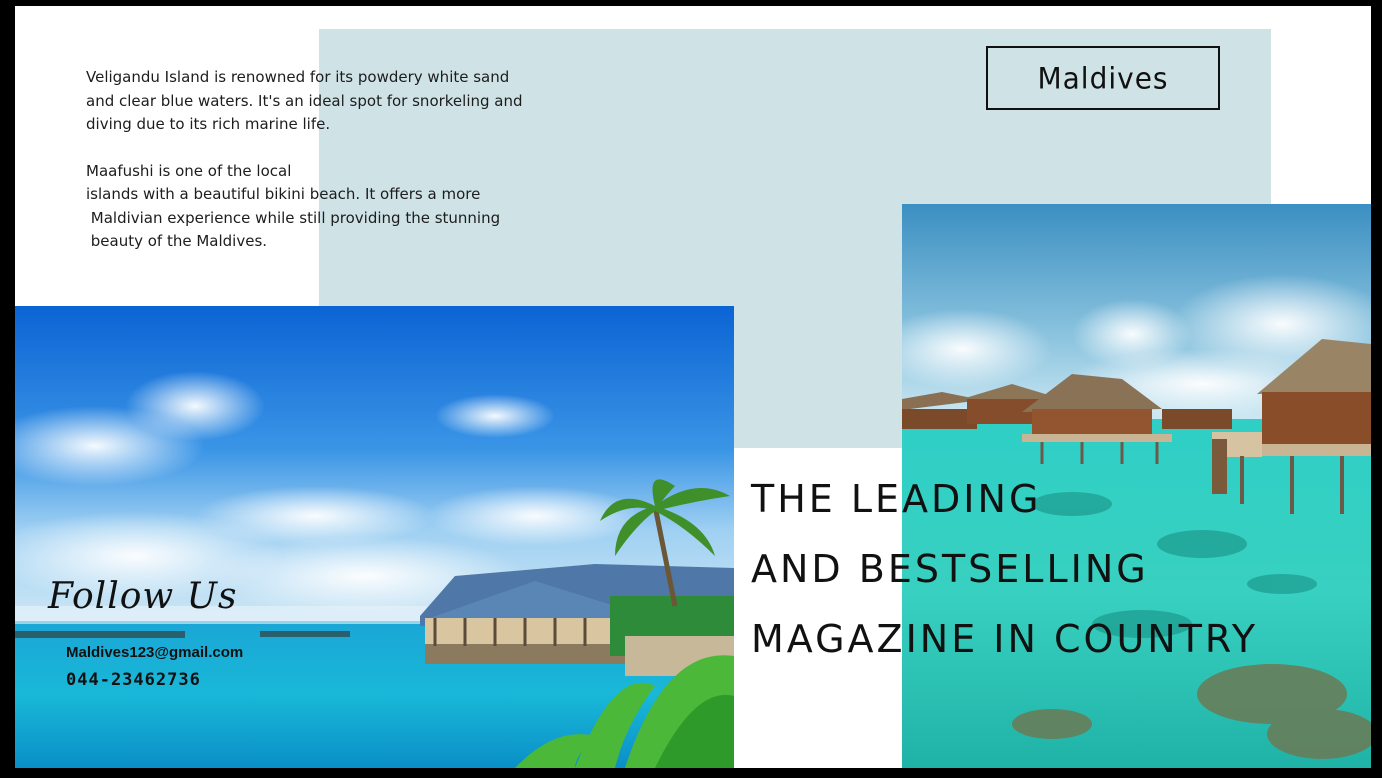 The image size is (1382, 778). What do you see at coordinates (189, 170) in the screenshot?
I see `intro-line: Maafushi is one of the local` at bounding box center [189, 170].